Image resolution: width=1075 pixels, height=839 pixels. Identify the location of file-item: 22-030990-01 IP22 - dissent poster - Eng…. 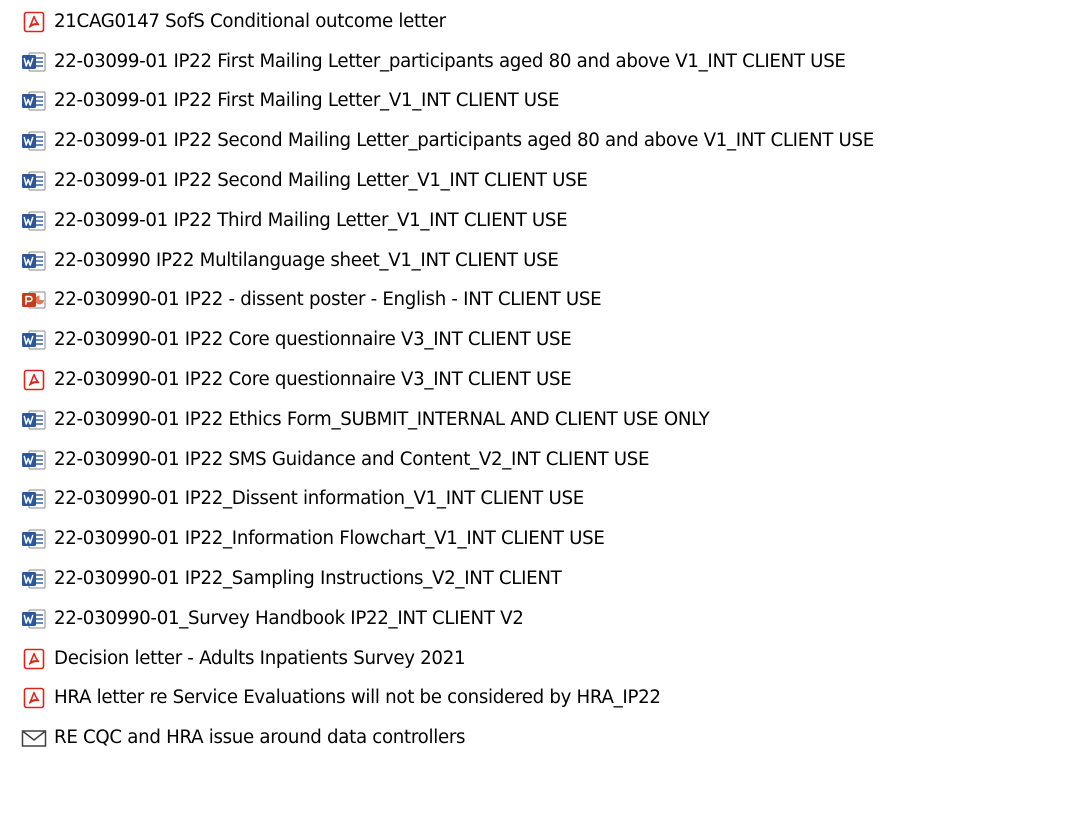
(545, 301).